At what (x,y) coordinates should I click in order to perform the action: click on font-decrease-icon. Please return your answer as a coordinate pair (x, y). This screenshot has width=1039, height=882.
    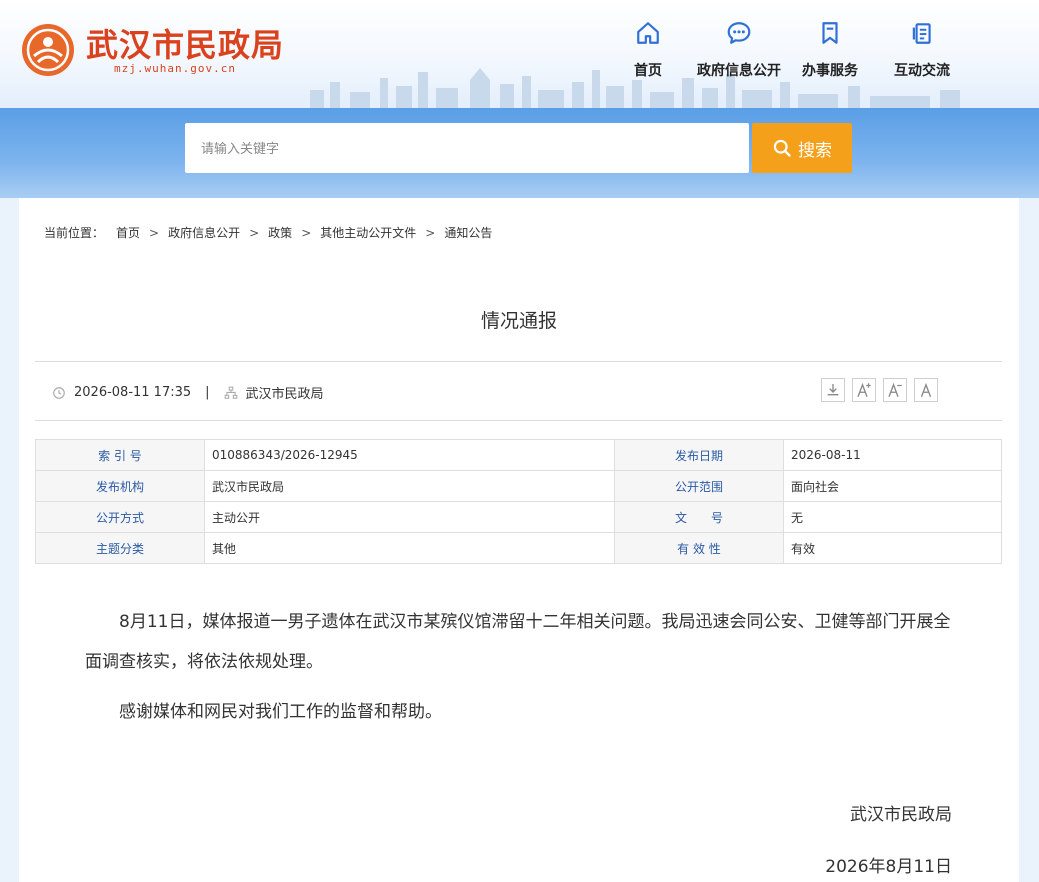
    Looking at the image, I should click on (895, 389).